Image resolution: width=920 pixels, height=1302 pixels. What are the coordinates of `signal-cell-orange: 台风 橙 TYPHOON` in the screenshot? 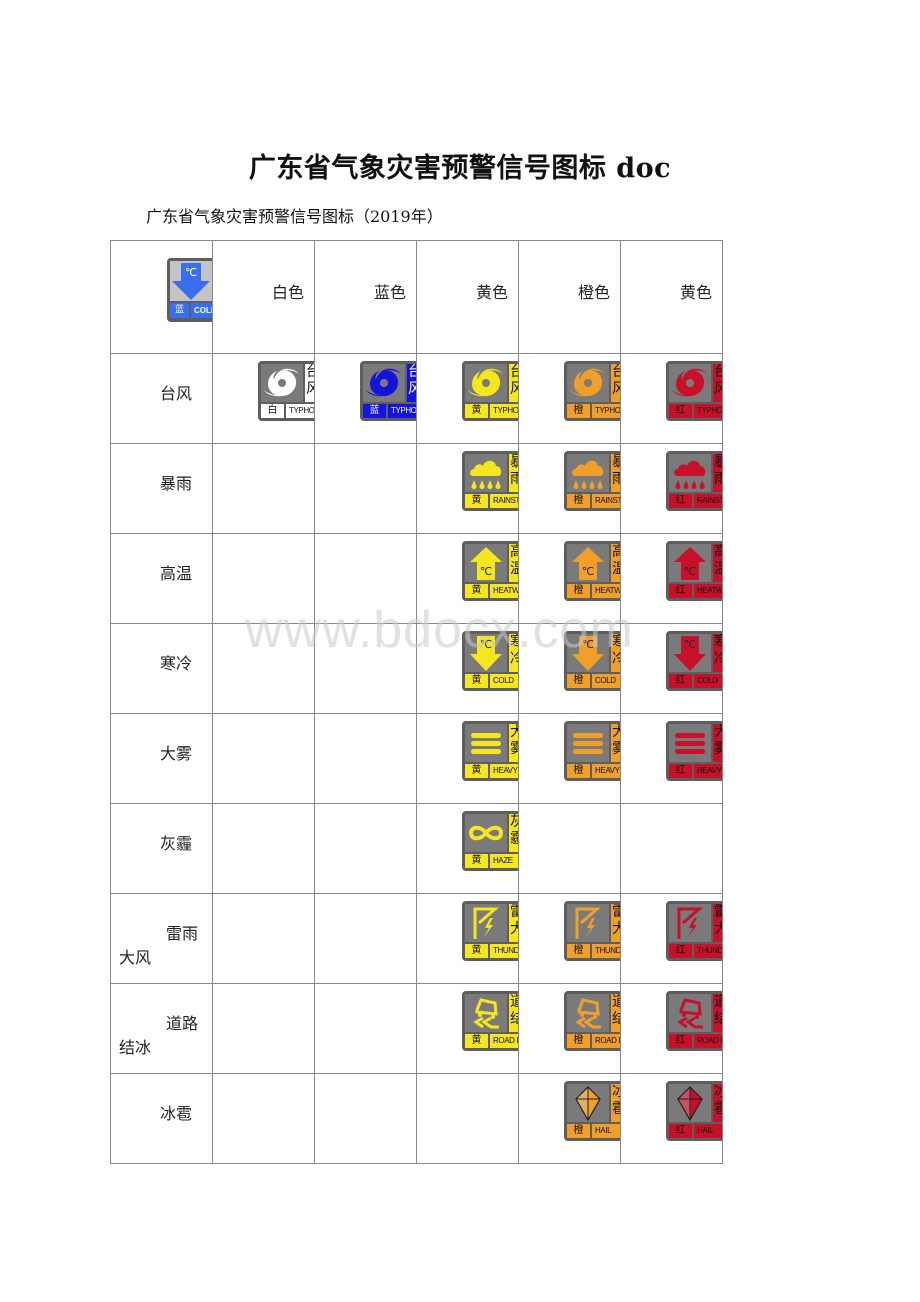 It's located at (569, 398).